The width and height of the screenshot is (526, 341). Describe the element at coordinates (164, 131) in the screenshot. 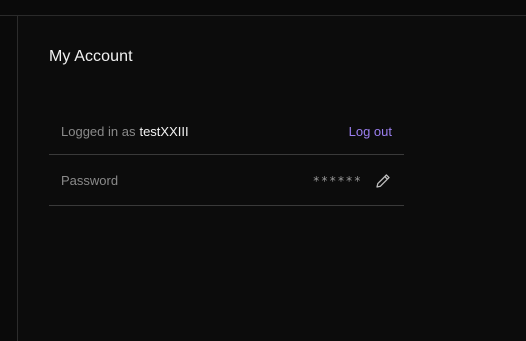

I see `username: testXXIII` at that location.